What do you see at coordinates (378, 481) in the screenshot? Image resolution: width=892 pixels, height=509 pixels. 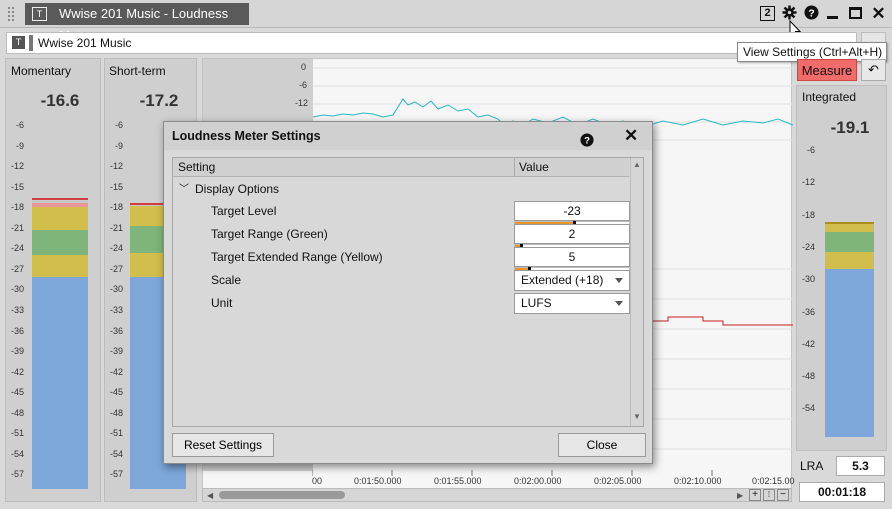 I see `time-tick: 0:01:50.000` at bounding box center [378, 481].